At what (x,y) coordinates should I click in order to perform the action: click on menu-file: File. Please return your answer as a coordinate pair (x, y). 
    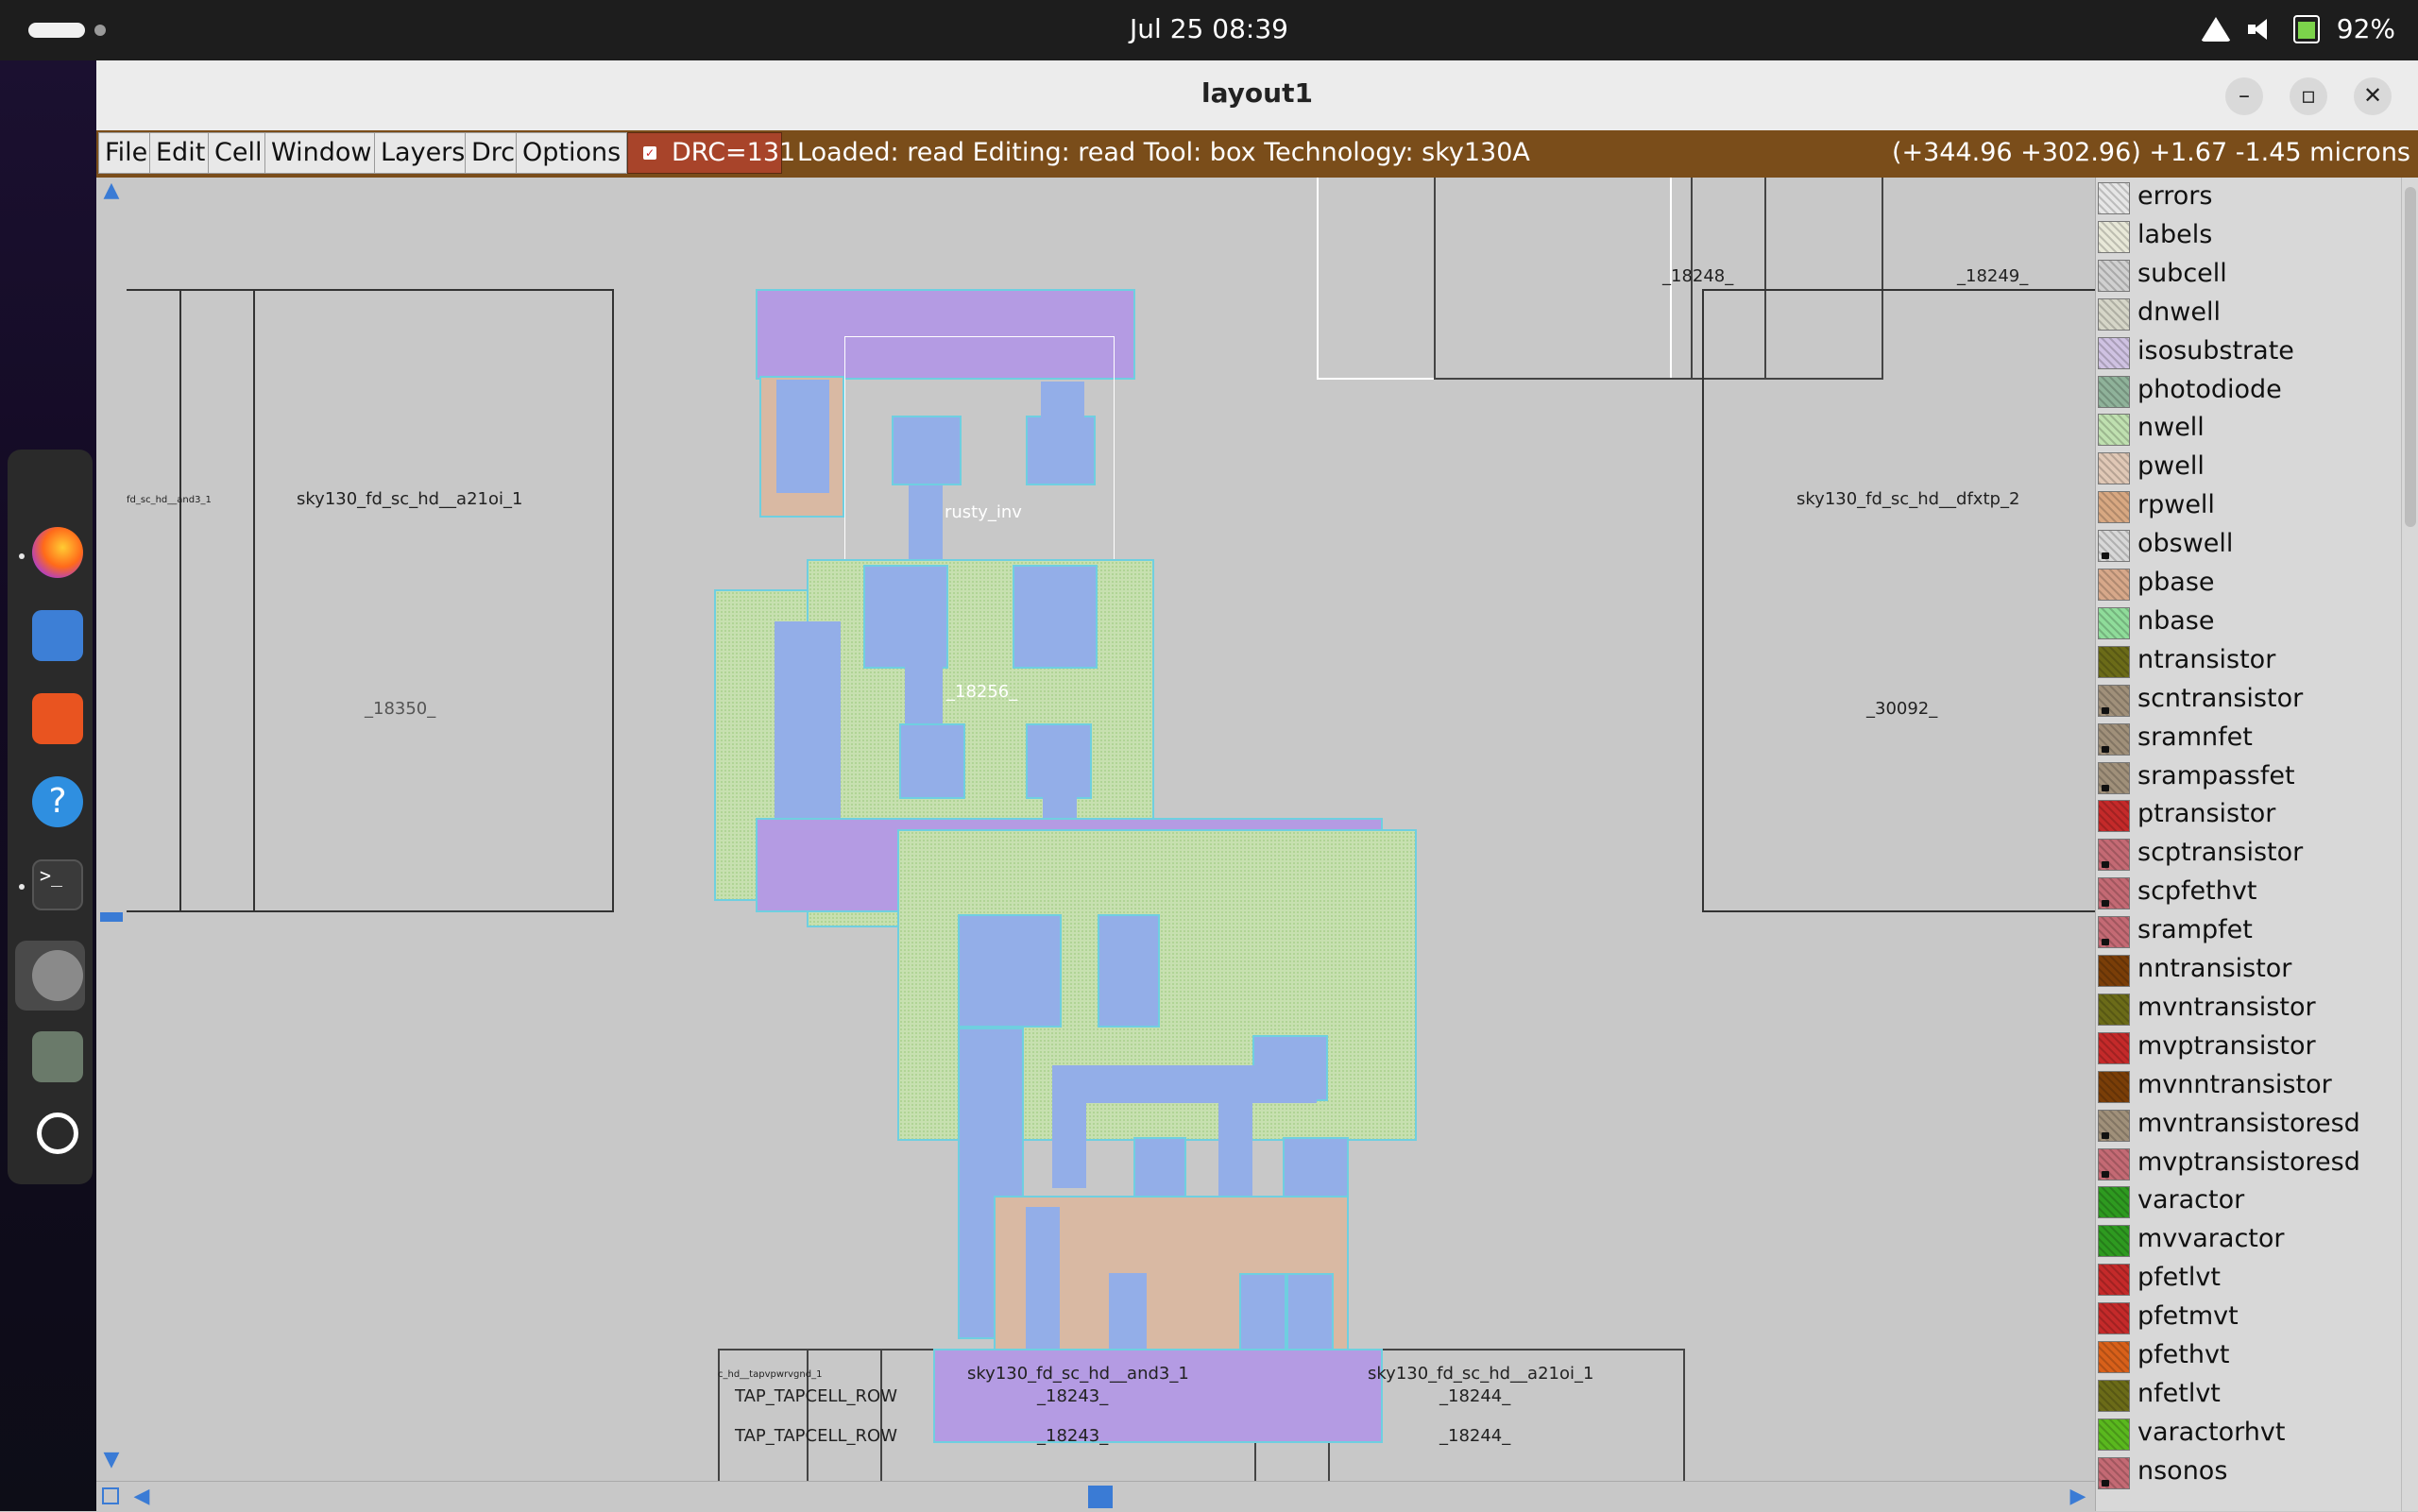
    Looking at the image, I should click on (126, 153).